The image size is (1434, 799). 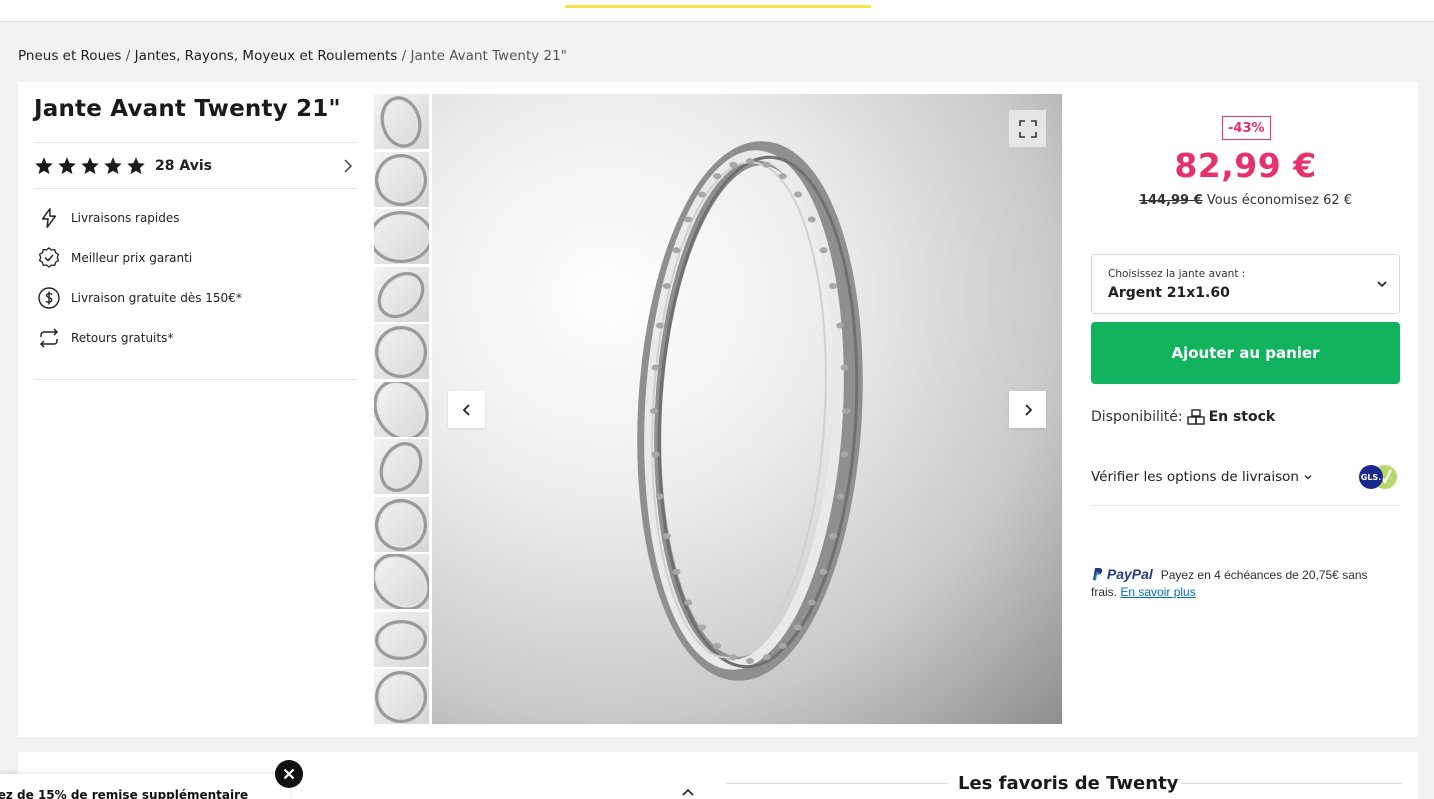 What do you see at coordinates (1129, 574) in the screenshot?
I see `paypal-brand: PayPal` at bounding box center [1129, 574].